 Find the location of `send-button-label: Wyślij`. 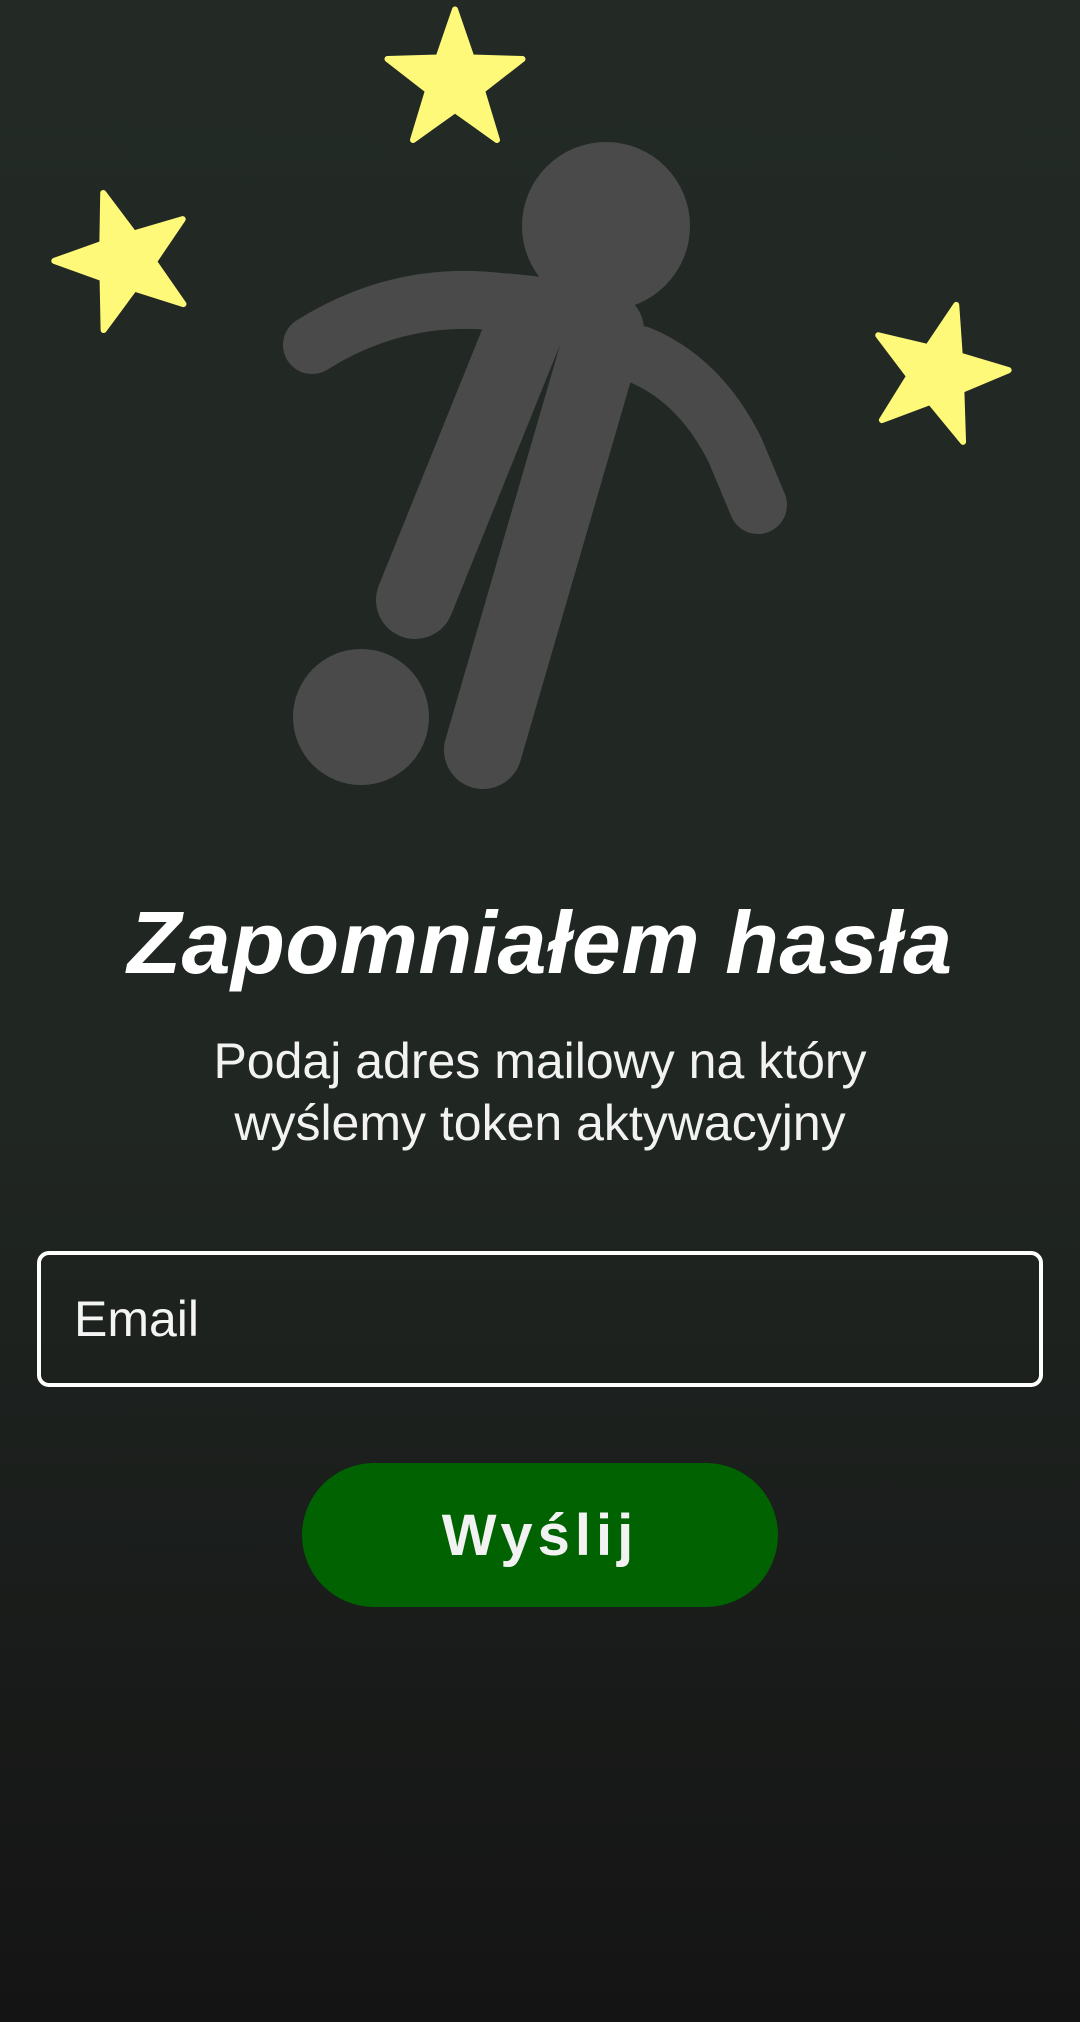

send-button-label: Wyślij is located at coordinates (540, 1535).